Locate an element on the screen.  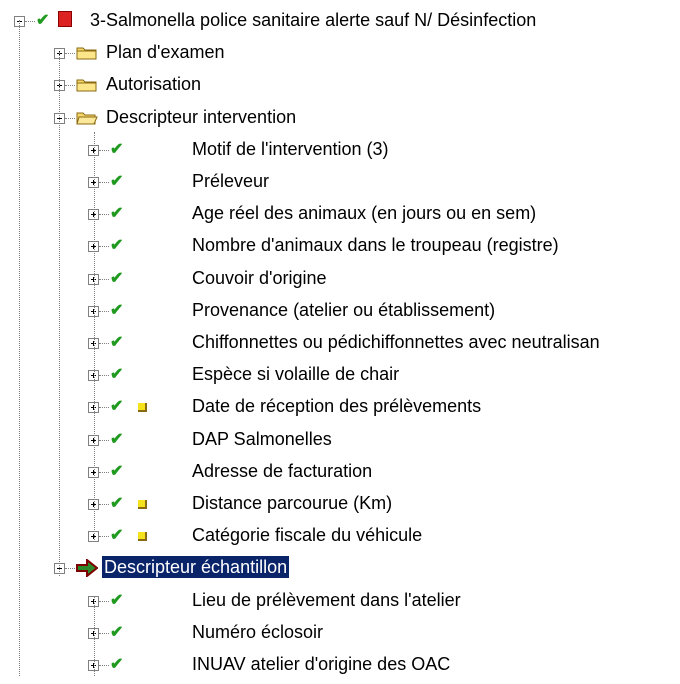
tree-item: ✔ Motif de l'intervention (3) is located at coordinates (340, 149).